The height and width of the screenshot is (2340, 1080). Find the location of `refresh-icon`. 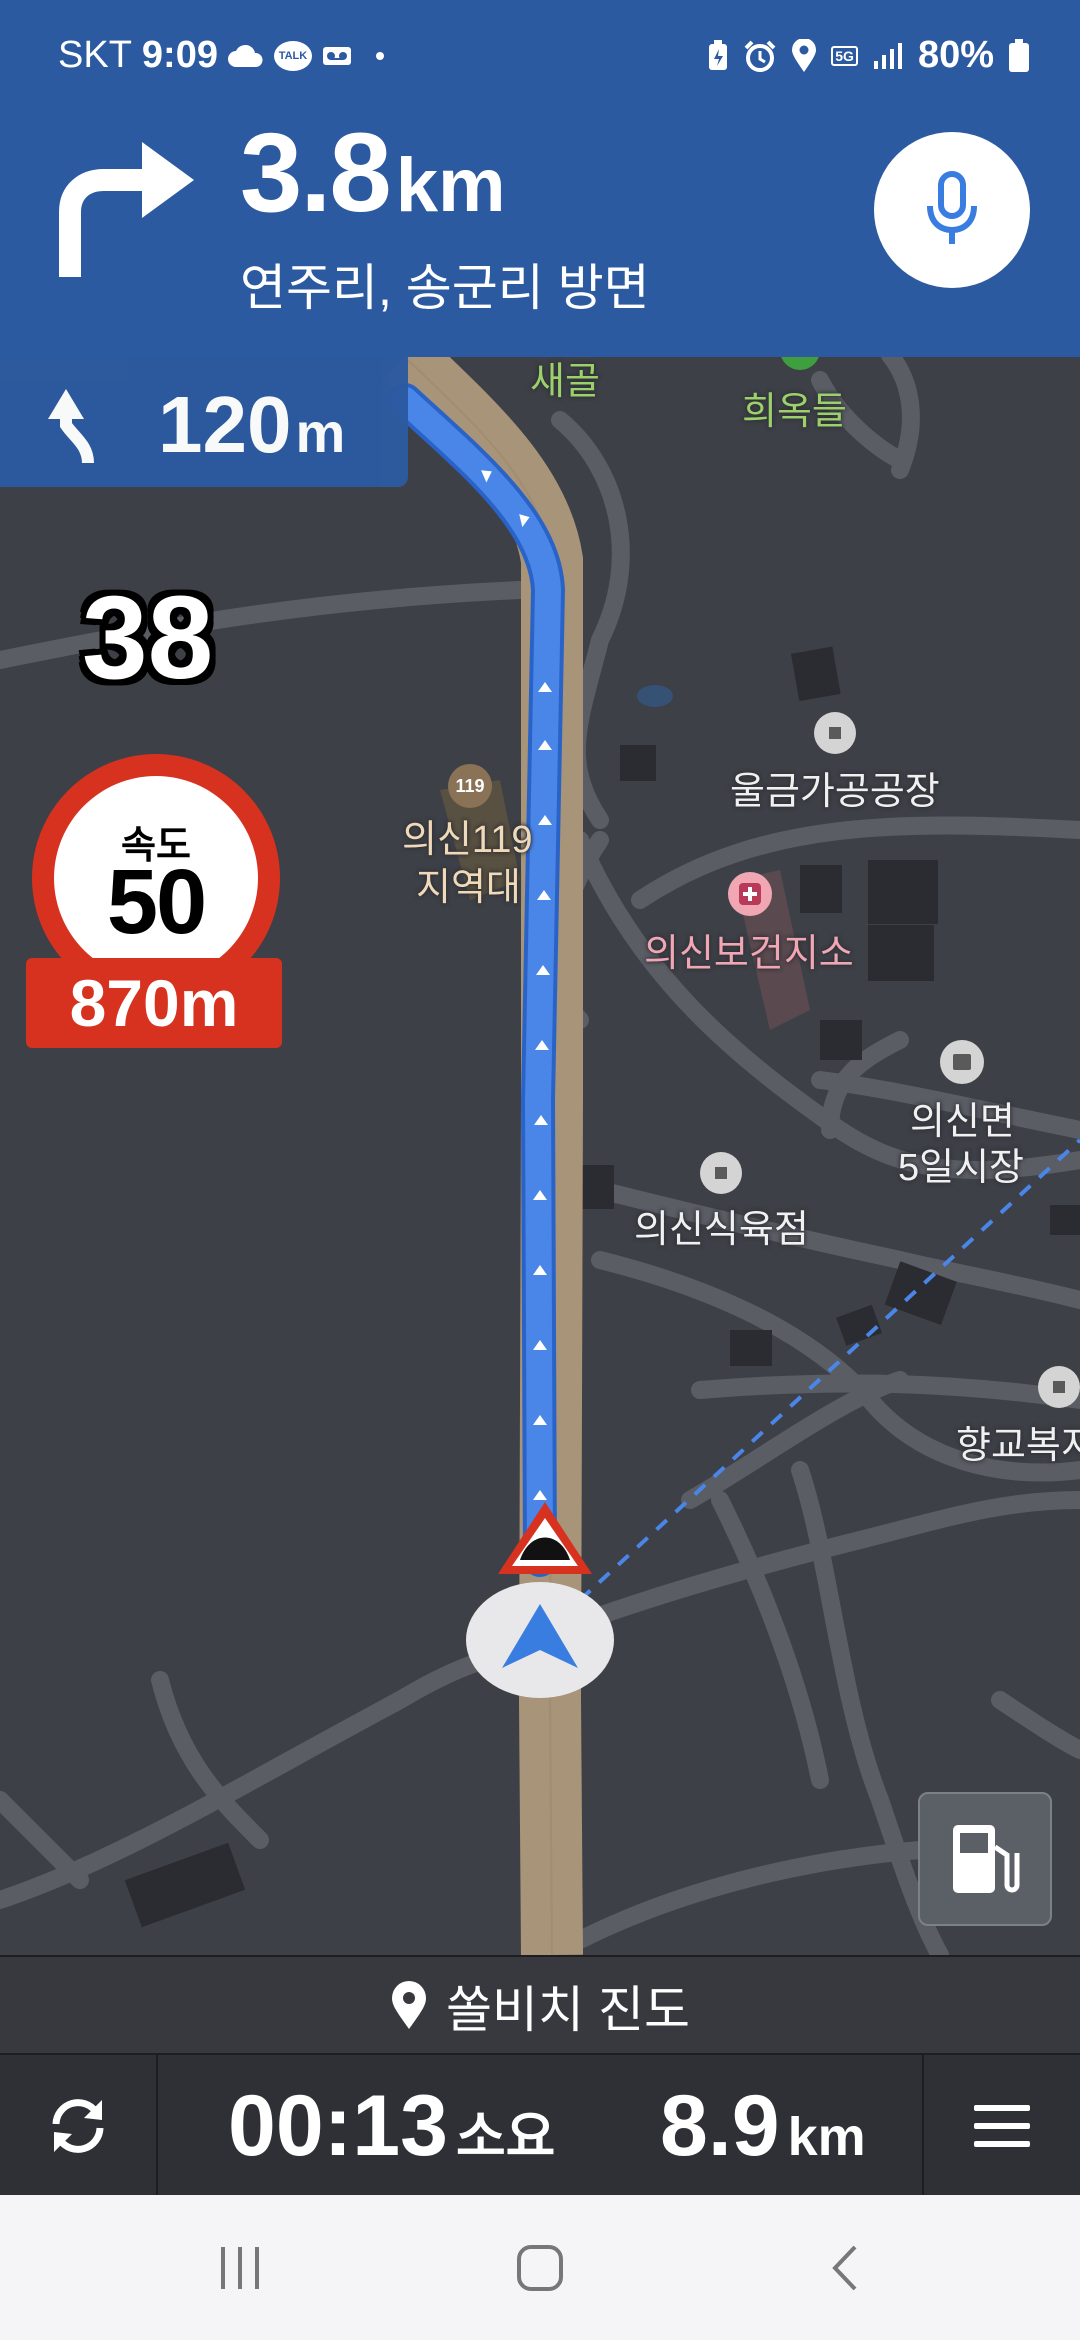

refresh-icon is located at coordinates (78, 2126).